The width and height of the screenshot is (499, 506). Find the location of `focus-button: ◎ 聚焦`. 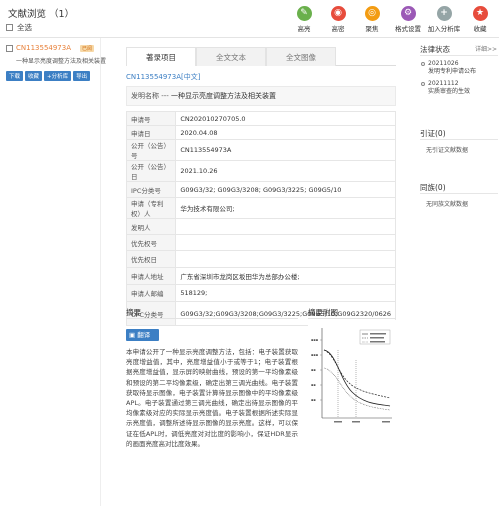

focus-button: ◎ 聚焦 is located at coordinates (372, 19).